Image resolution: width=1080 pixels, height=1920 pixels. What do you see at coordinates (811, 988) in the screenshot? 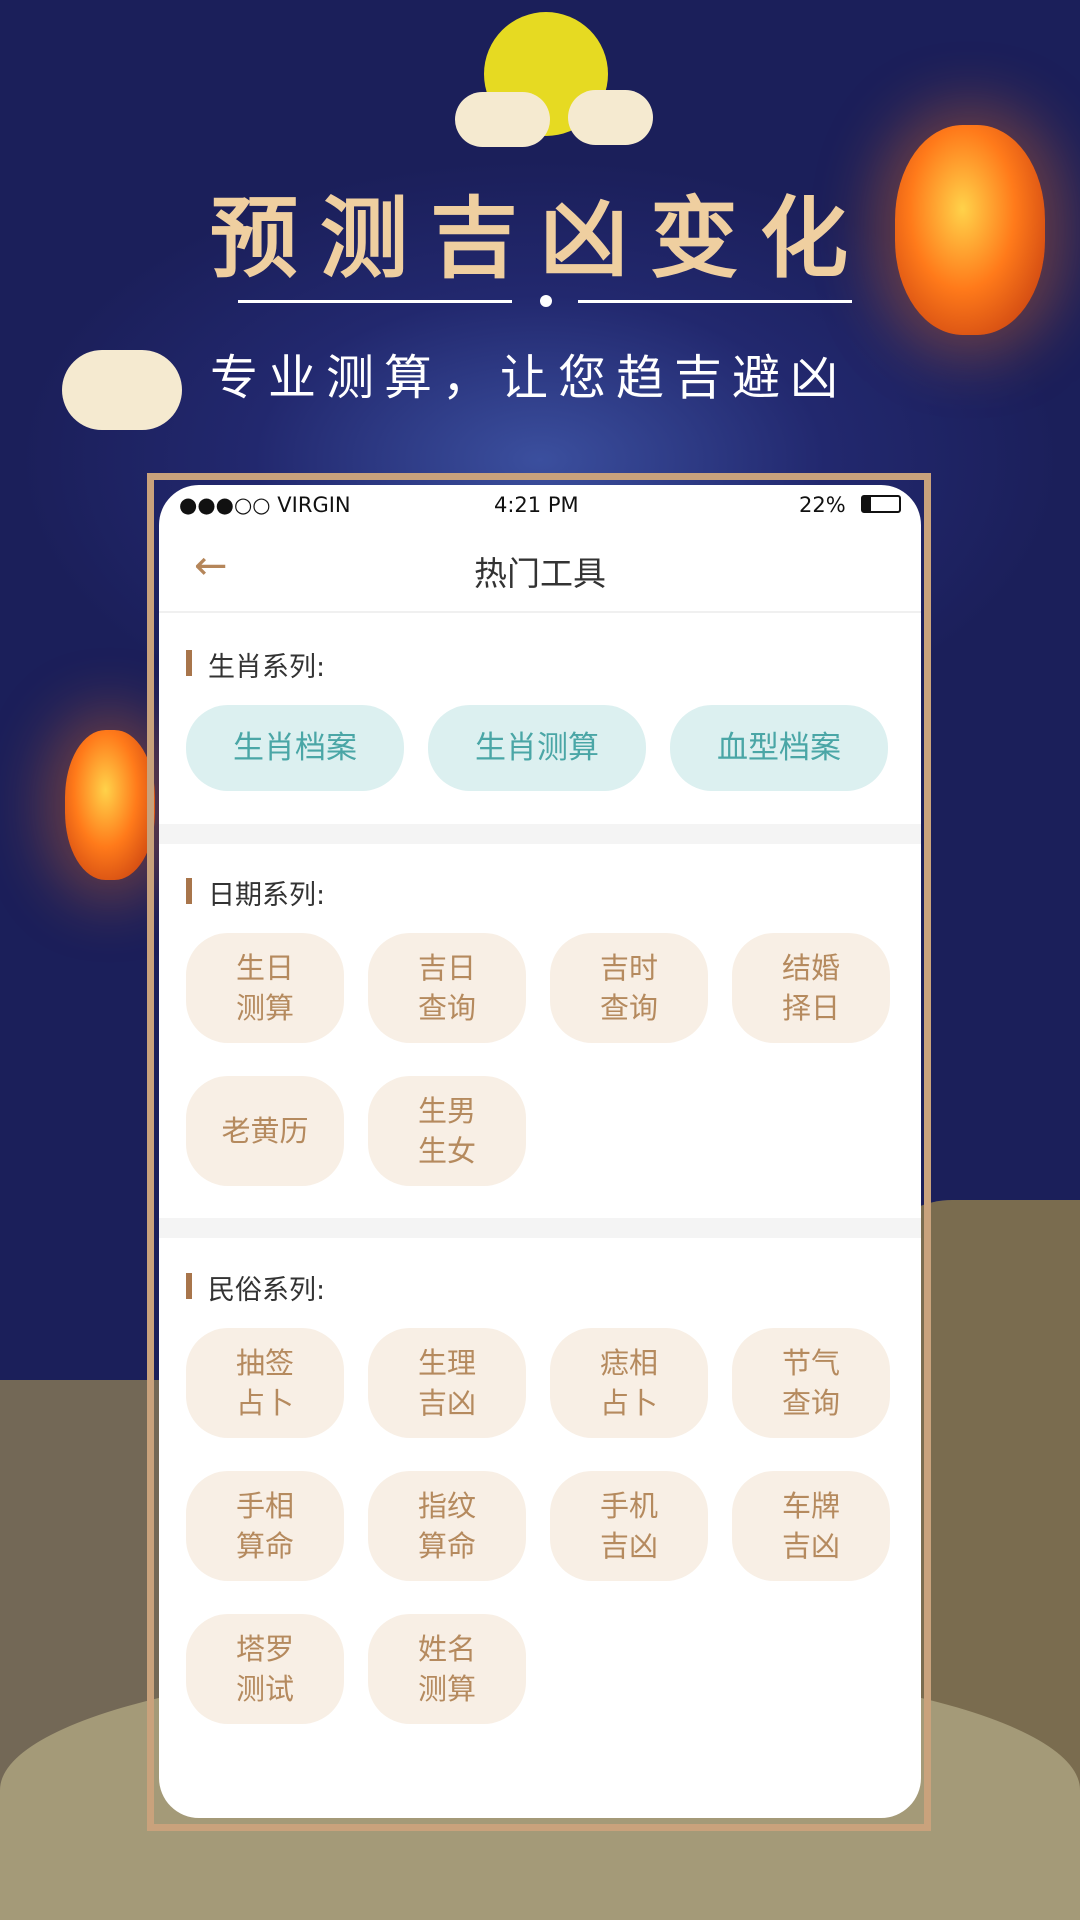
I see `tool-button: 结婚 择日` at bounding box center [811, 988].